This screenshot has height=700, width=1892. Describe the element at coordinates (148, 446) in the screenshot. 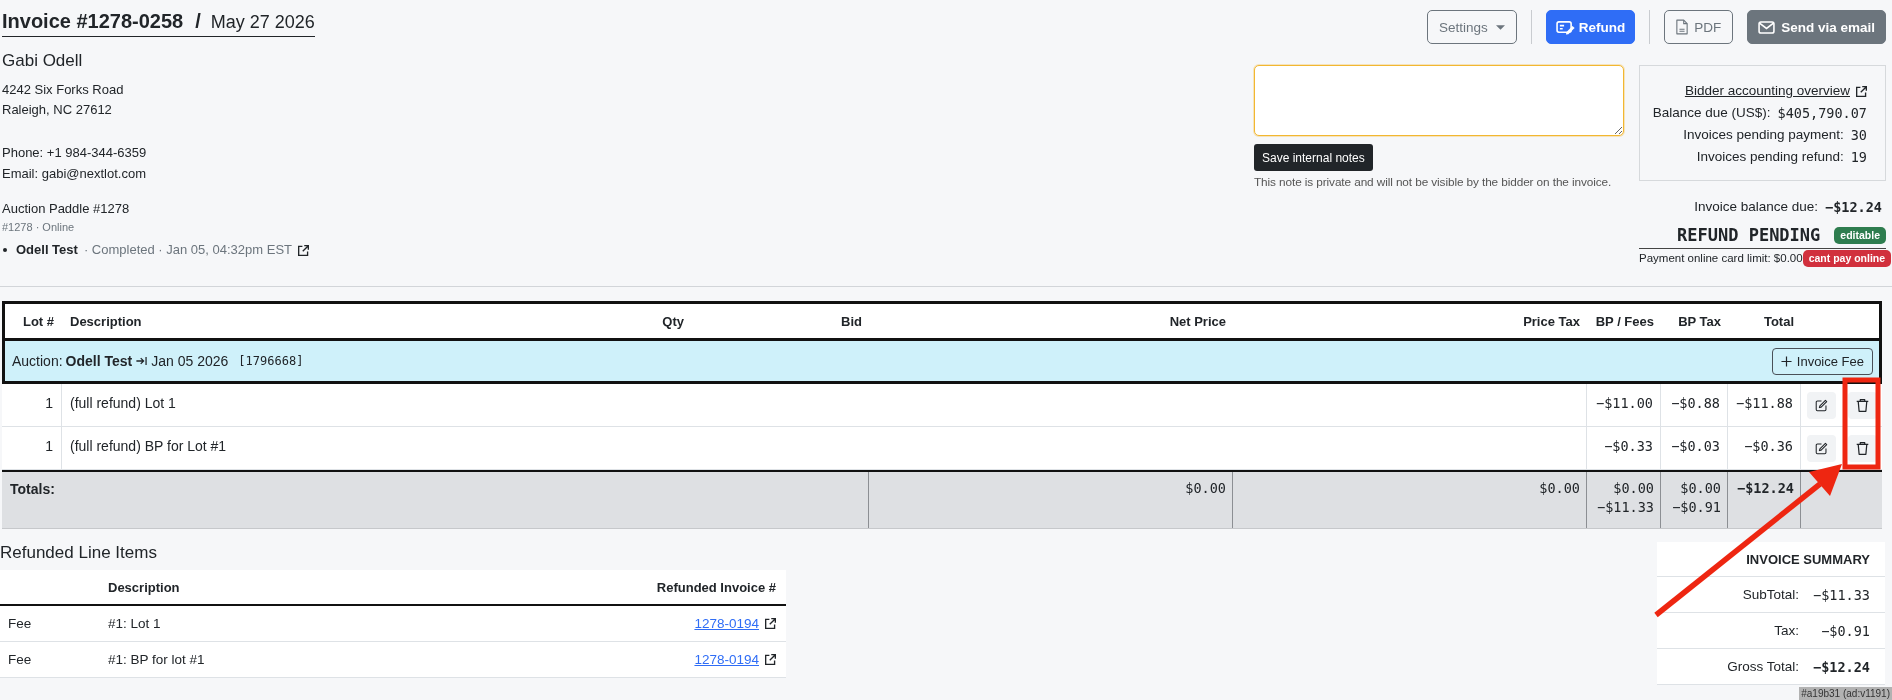

I see `table-cell-text: (full refund) BP for Lot #1` at that location.